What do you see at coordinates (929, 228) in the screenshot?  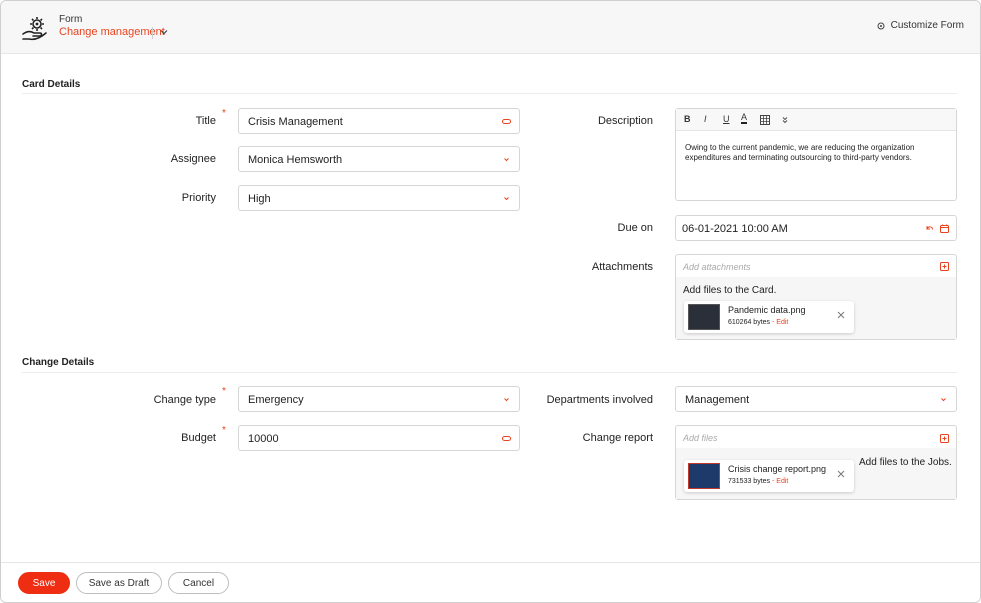 I see `reset-icon` at bounding box center [929, 228].